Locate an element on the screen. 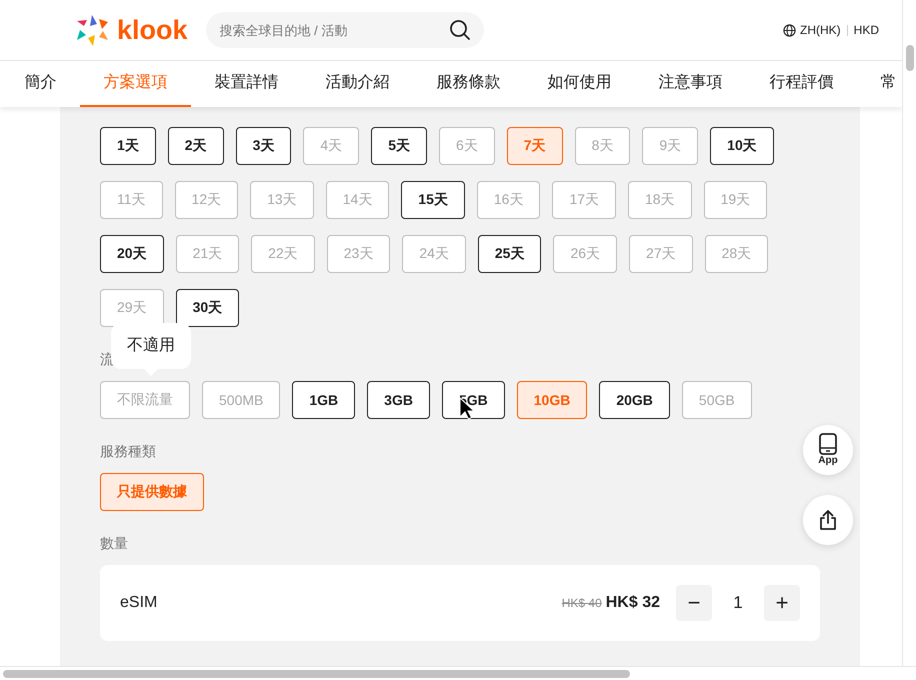 Image resolution: width=916 pixels, height=680 pixels. option-chip: 2天 is located at coordinates (196, 146).